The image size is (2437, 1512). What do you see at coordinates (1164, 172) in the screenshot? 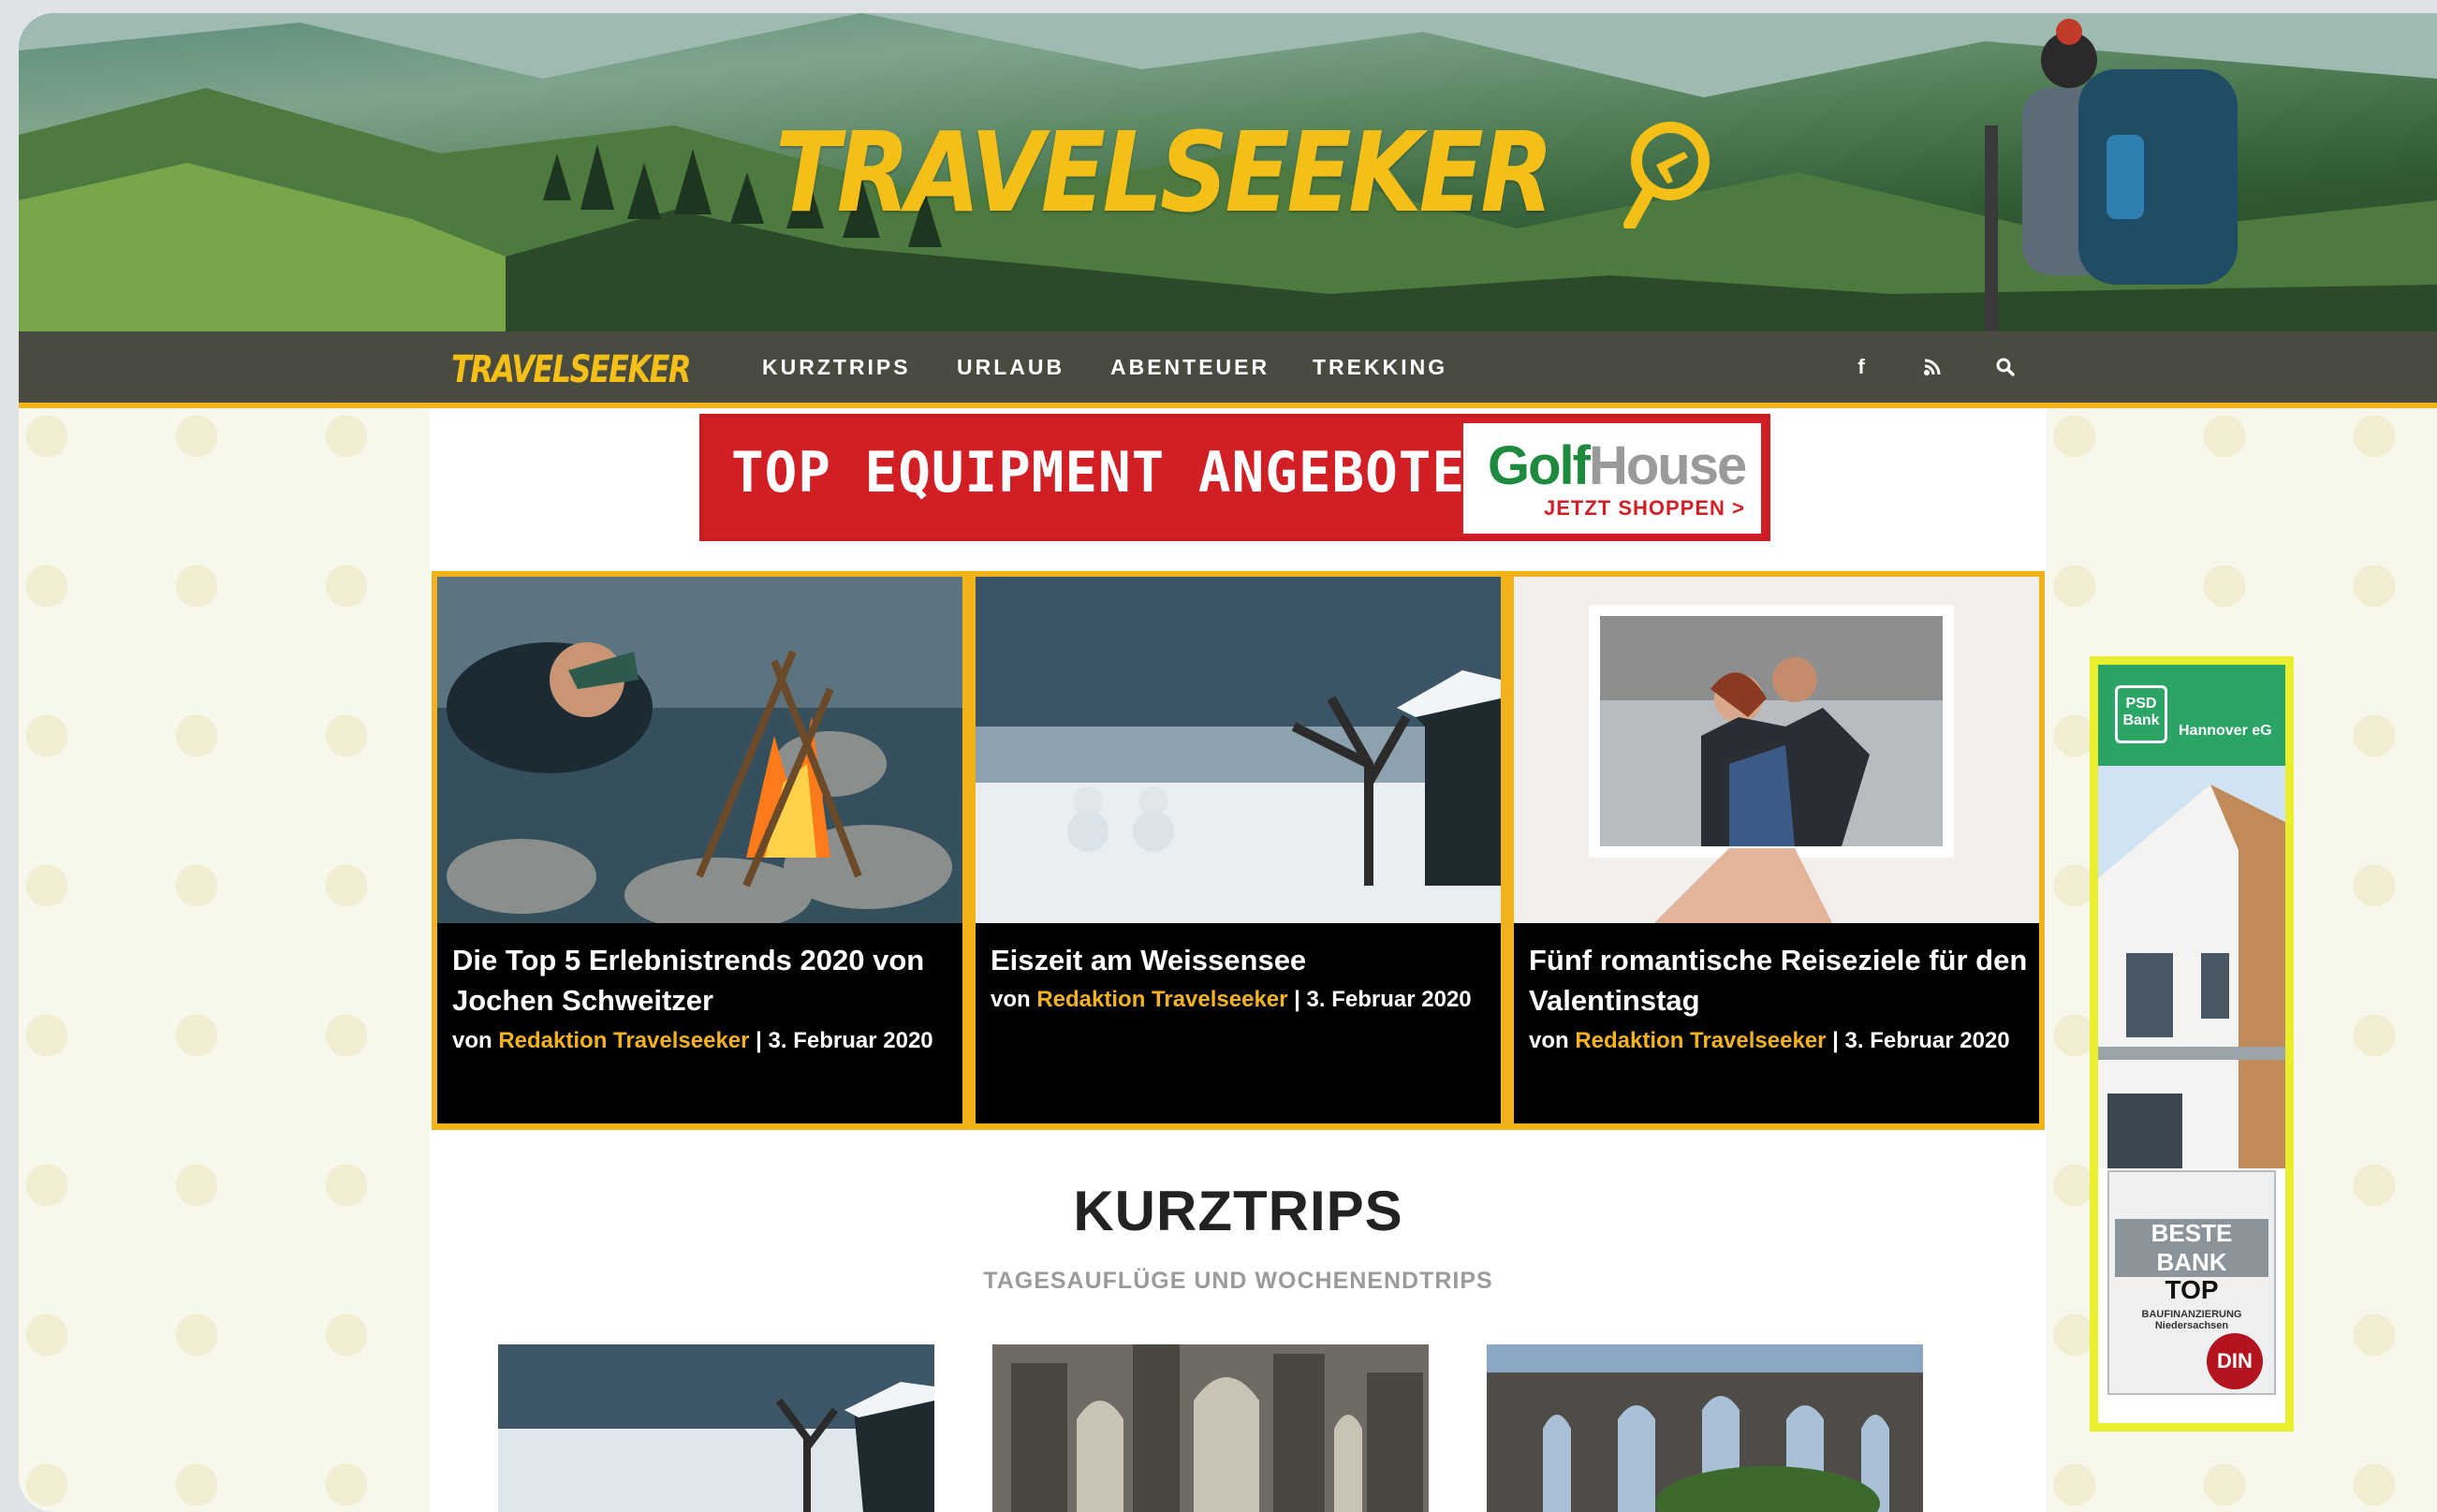
I see `site-logo-text: TRAVELSEEKER` at bounding box center [1164, 172].